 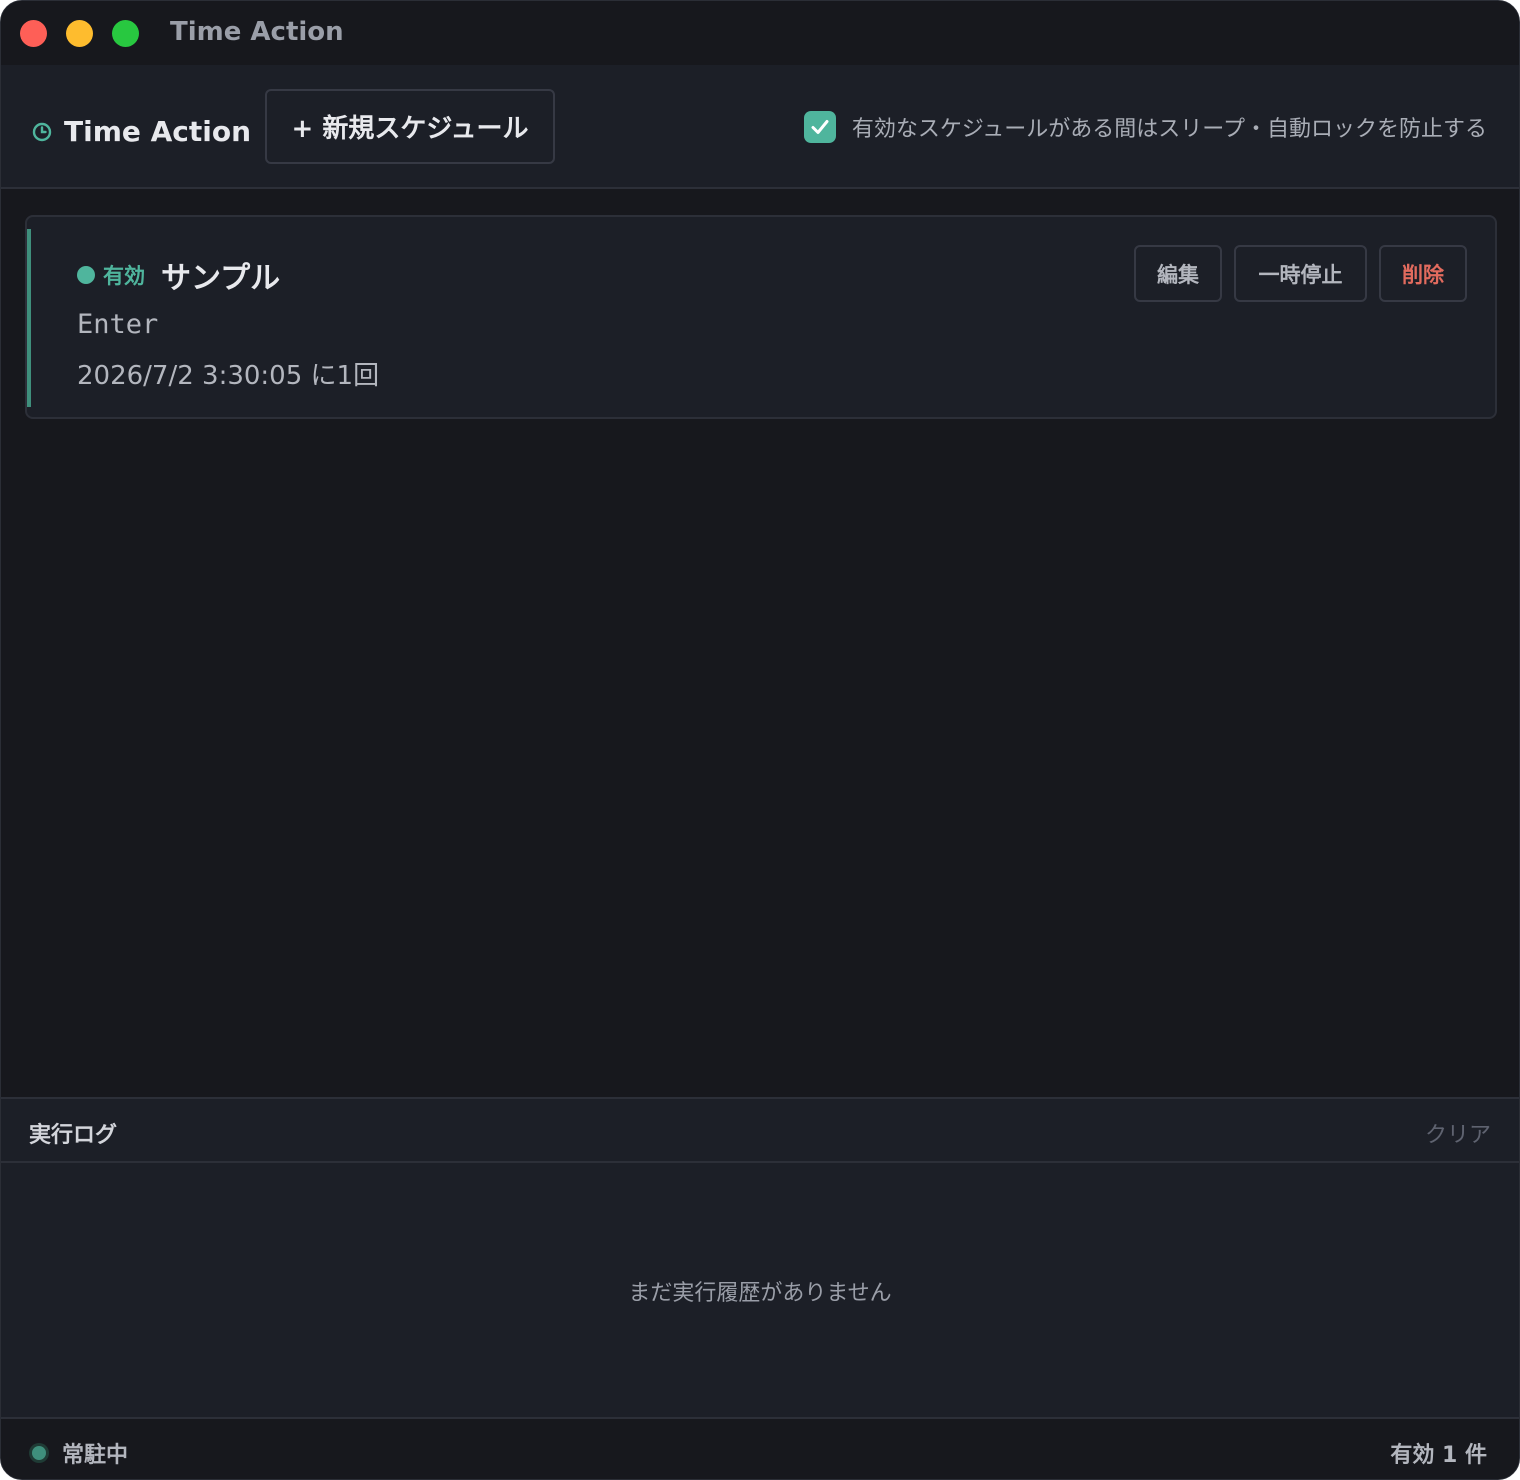 I want to click on app-name: Time Action, so click(x=158, y=131).